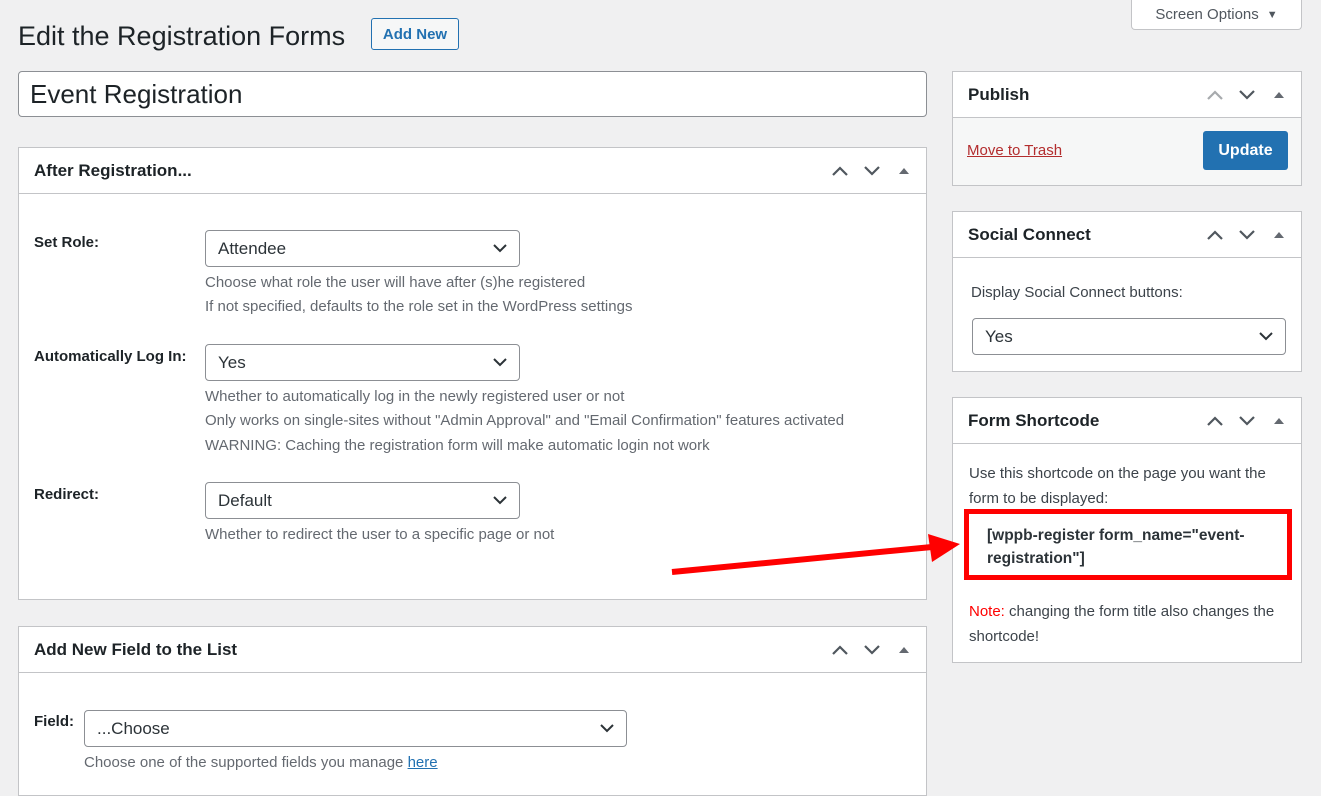 The image size is (1321, 796). Describe the element at coordinates (999, 336) in the screenshot. I see `social-connect-value: Yes` at that location.